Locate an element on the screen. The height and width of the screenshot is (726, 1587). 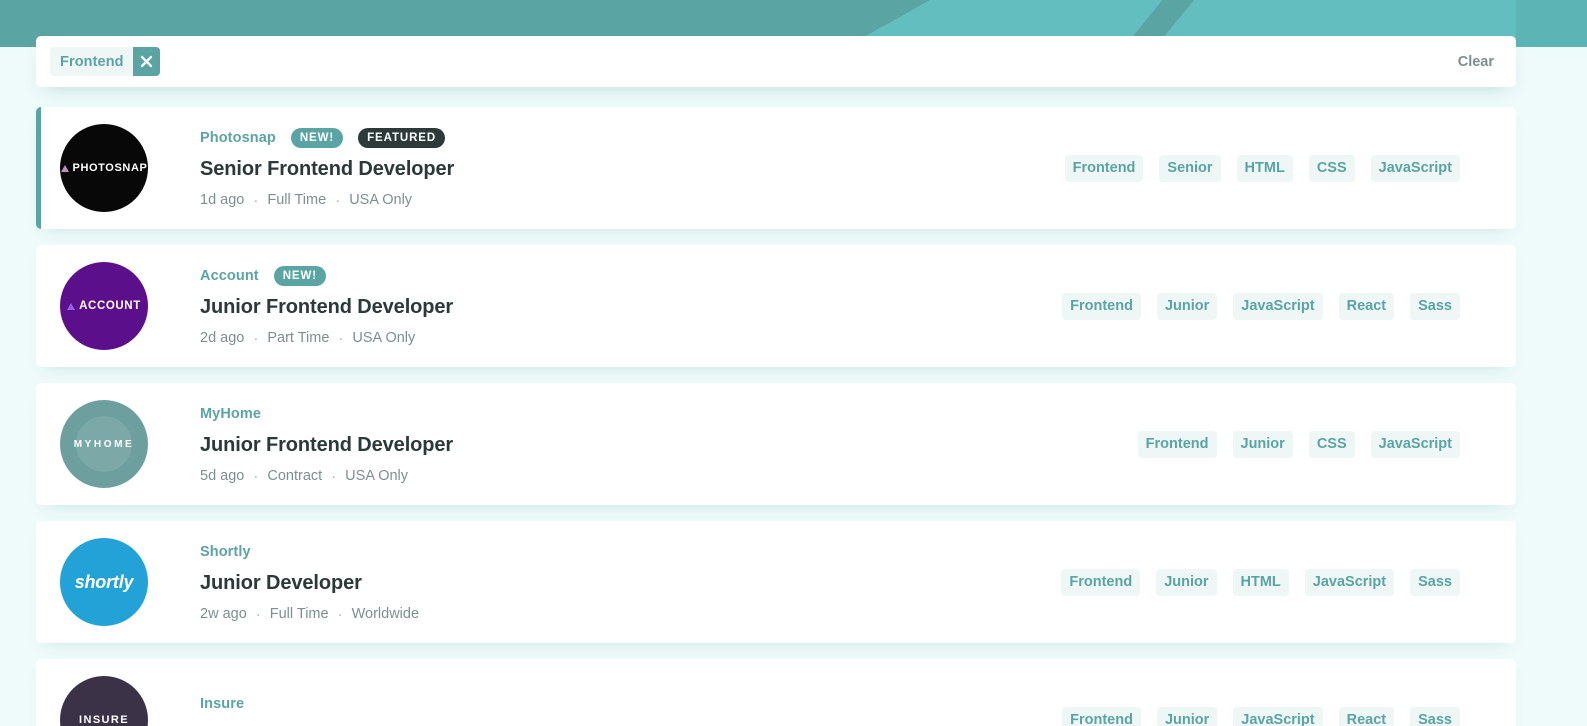
featured-badge: FEATURED is located at coordinates (402, 138).